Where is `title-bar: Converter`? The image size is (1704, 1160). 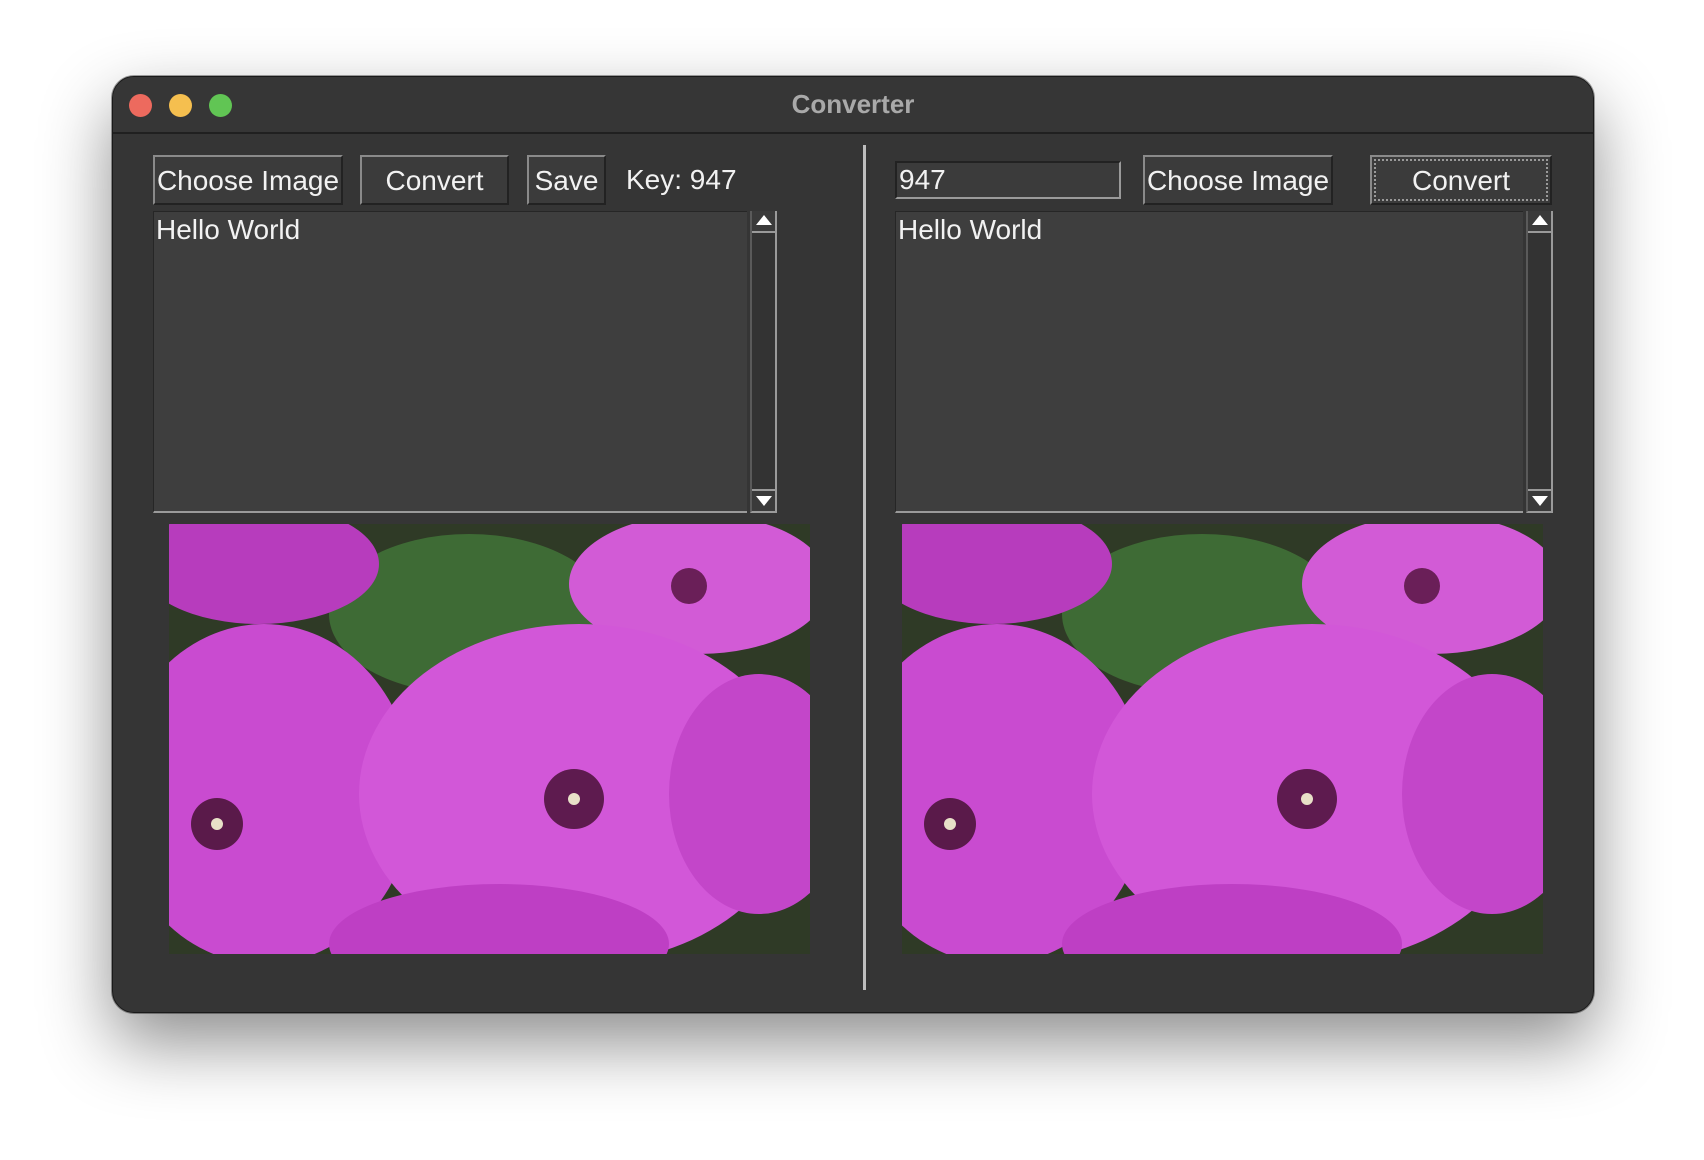 title-bar: Converter is located at coordinates (853, 105).